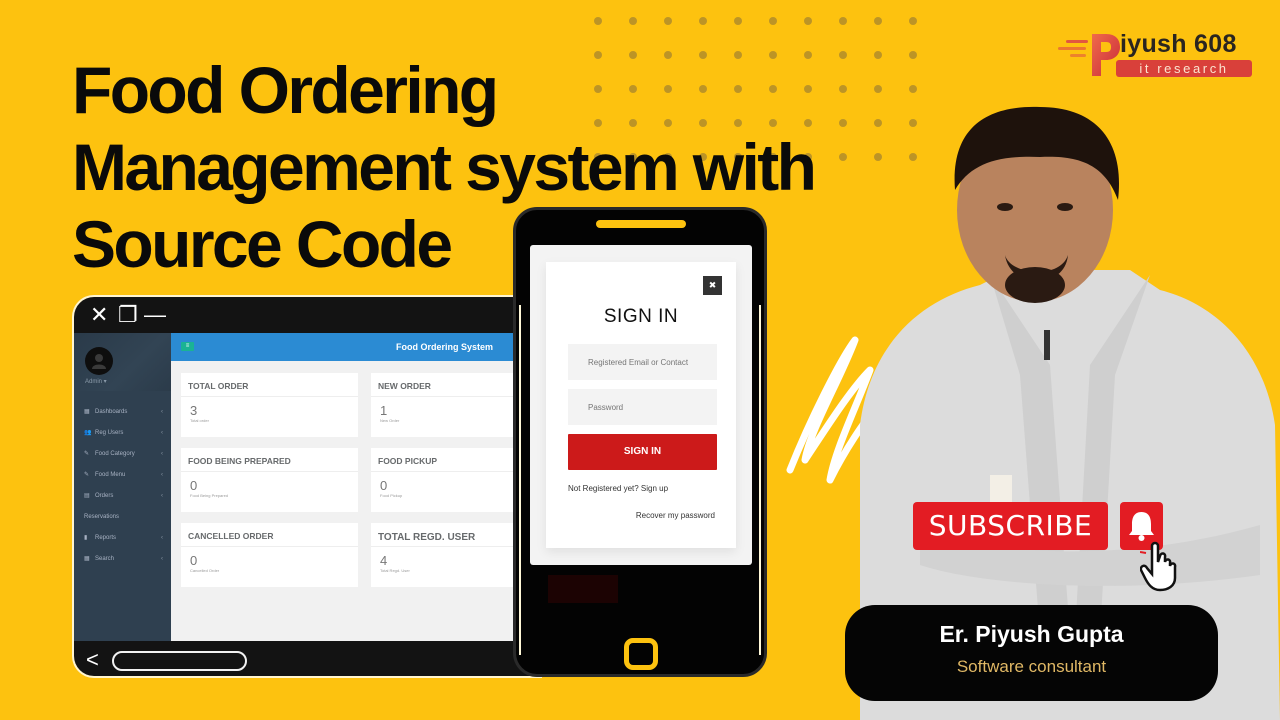 The height and width of the screenshot is (720, 1280). What do you see at coordinates (92, 660) in the screenshot?
I see `back-arrow-icon: <` at bounding box center [92, 660].